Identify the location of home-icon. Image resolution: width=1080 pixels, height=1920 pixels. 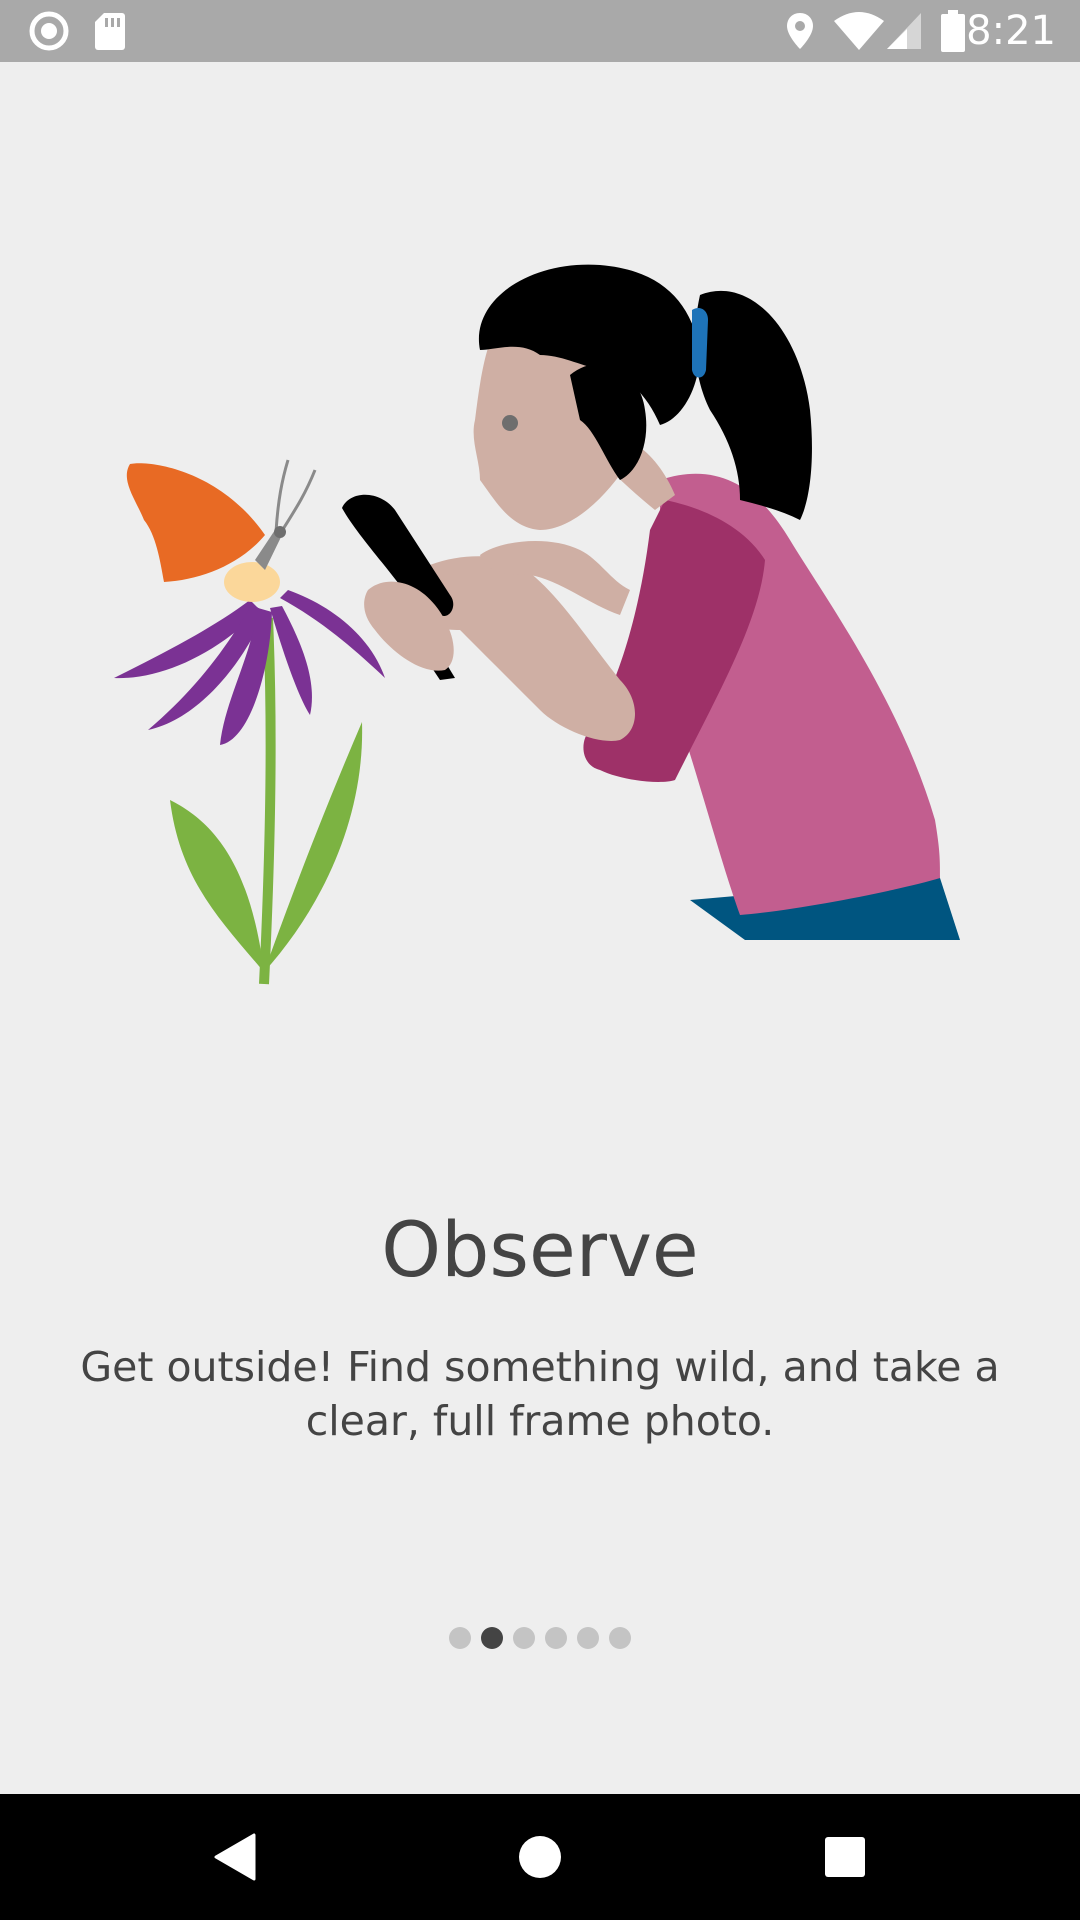
(540, 1857).